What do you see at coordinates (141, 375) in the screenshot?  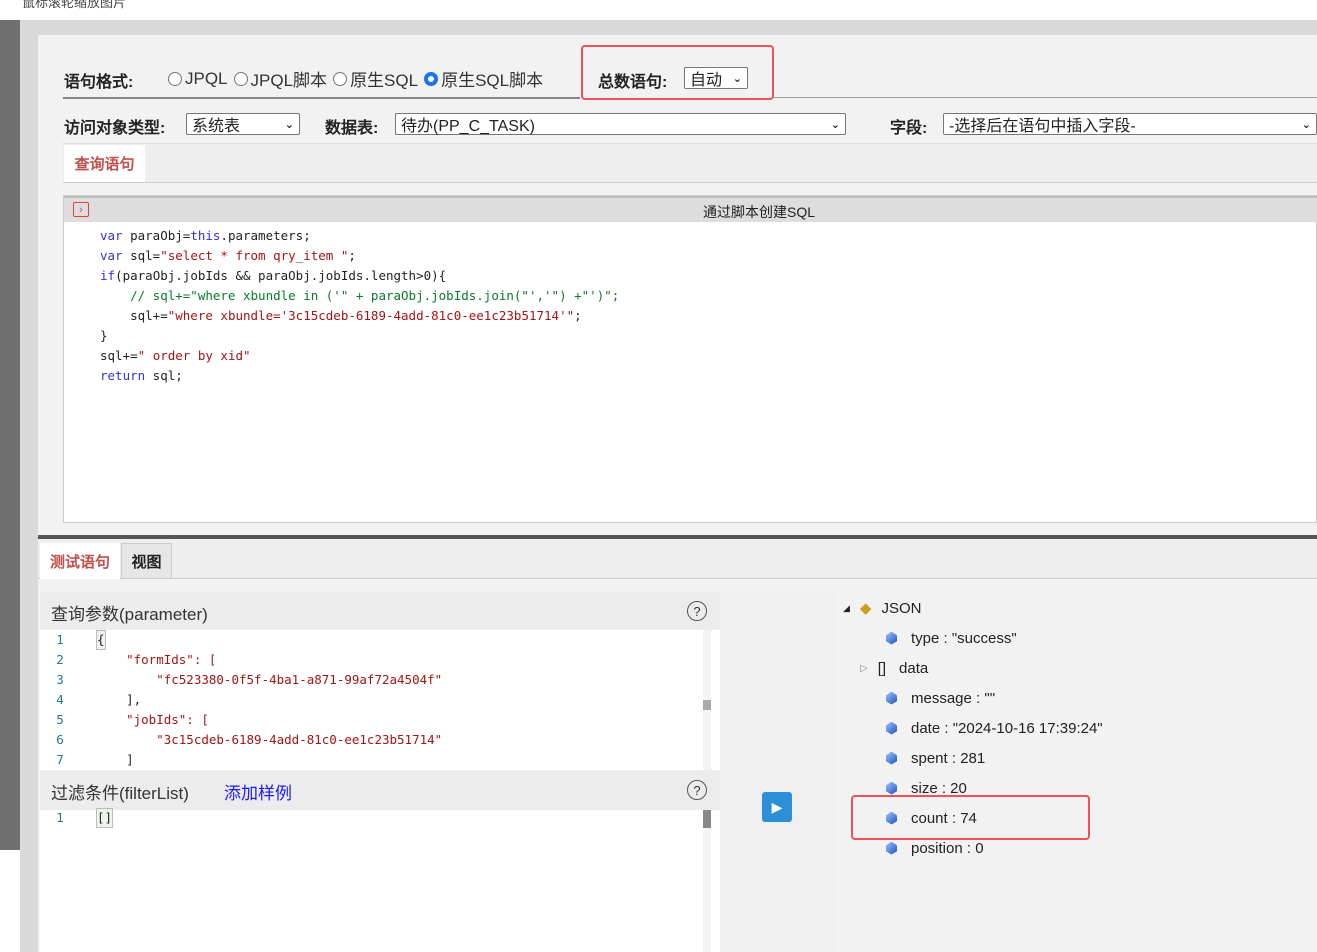 I see `code-line: return sql;` at bounding box center [141, 375].